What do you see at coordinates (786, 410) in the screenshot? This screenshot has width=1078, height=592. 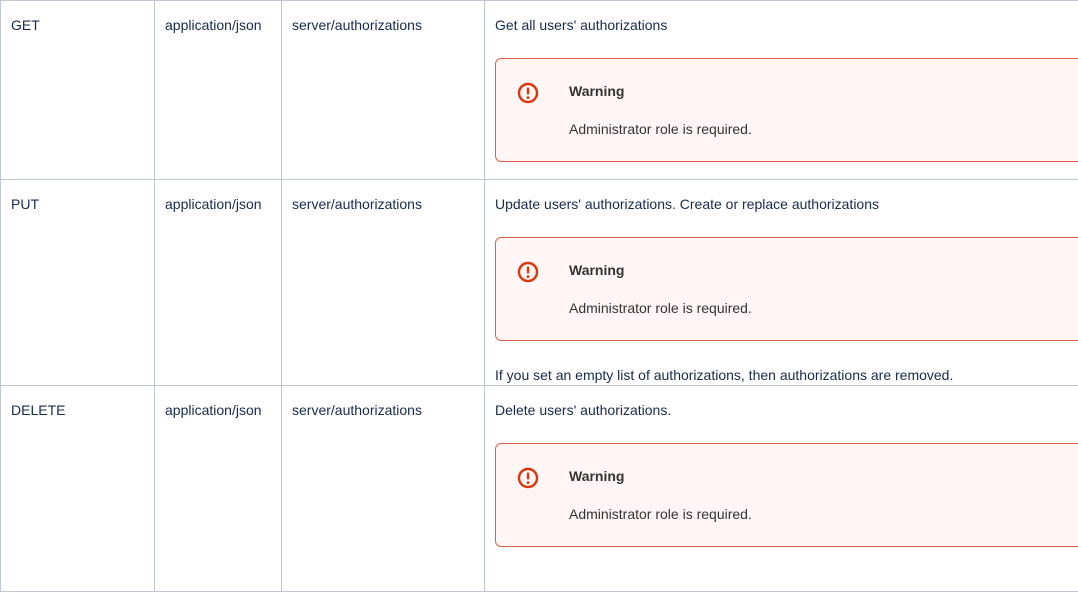 I see `description-text: Delete users' authorizations.` at bounding box center [786, 410].